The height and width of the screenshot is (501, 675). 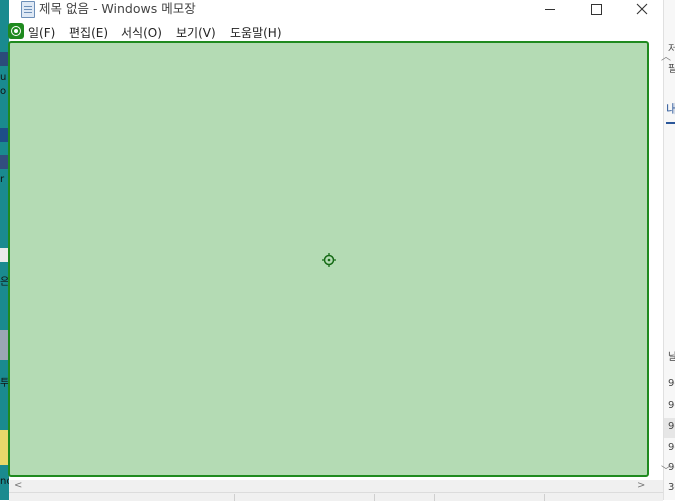 What do you see at coordinates (3, 77) in the screenshot?
I see `desktop-icon-label: u` at bounding box center [3, 77].